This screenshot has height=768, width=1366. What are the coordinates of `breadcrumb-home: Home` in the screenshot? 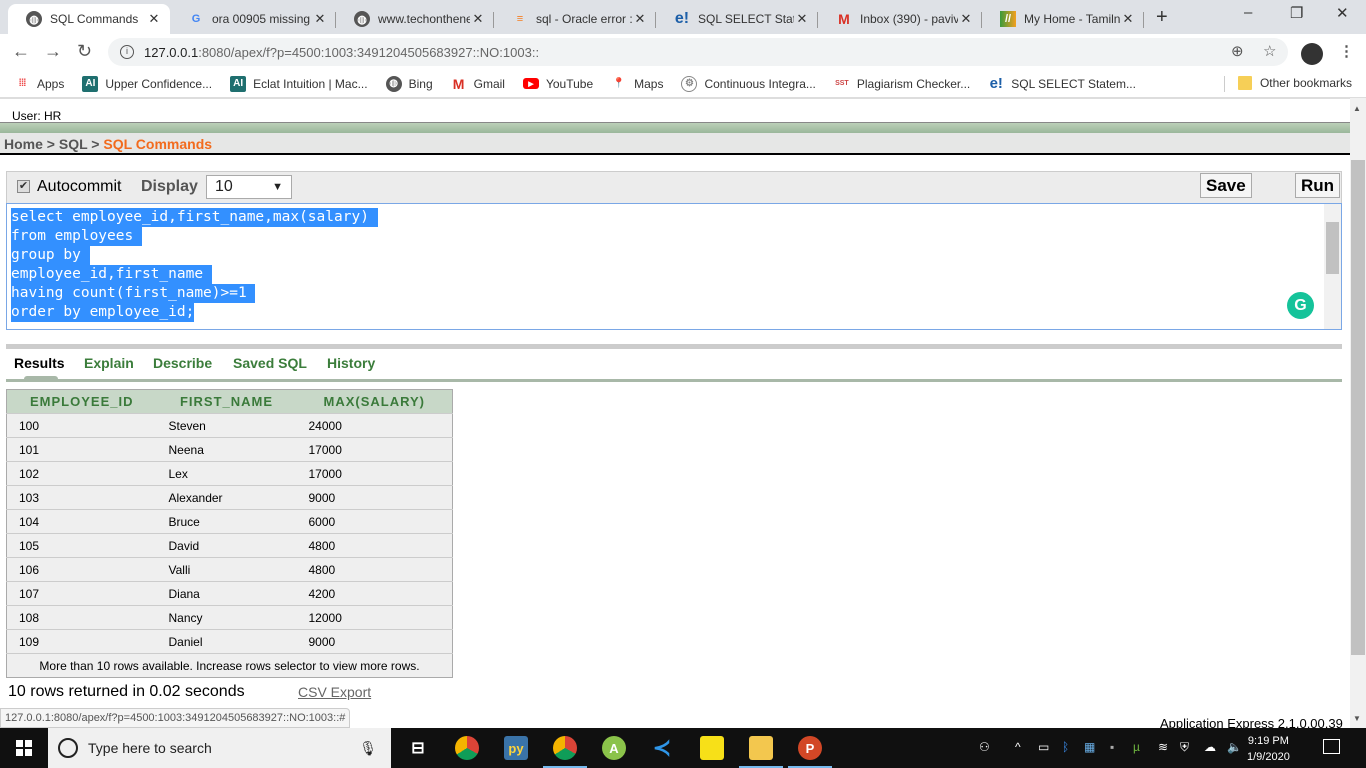 It's located at (23, 144).